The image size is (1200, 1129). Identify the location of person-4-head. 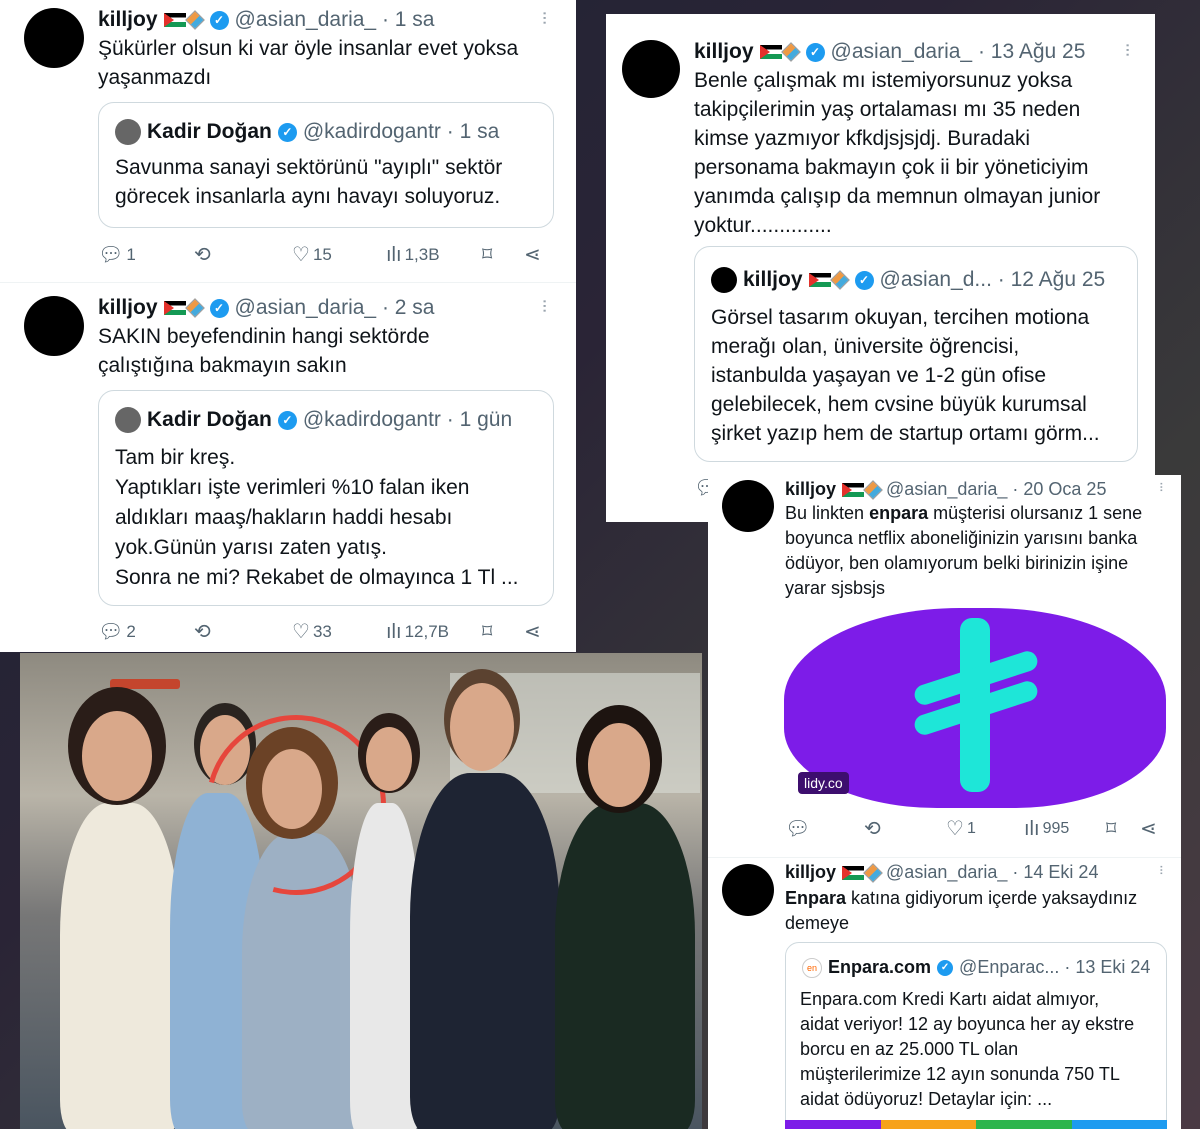
(389, 759).